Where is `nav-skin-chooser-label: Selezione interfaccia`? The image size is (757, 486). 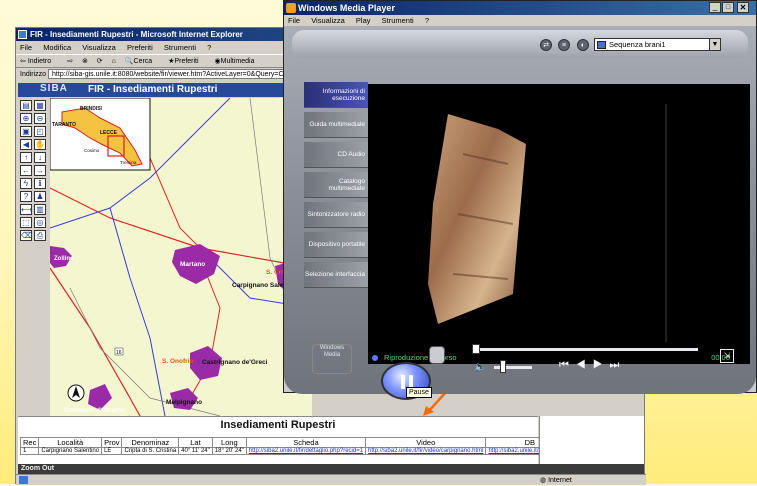 nav-skin-chooser-label: Selezione interfaccia is located at coordinates (335, 274).